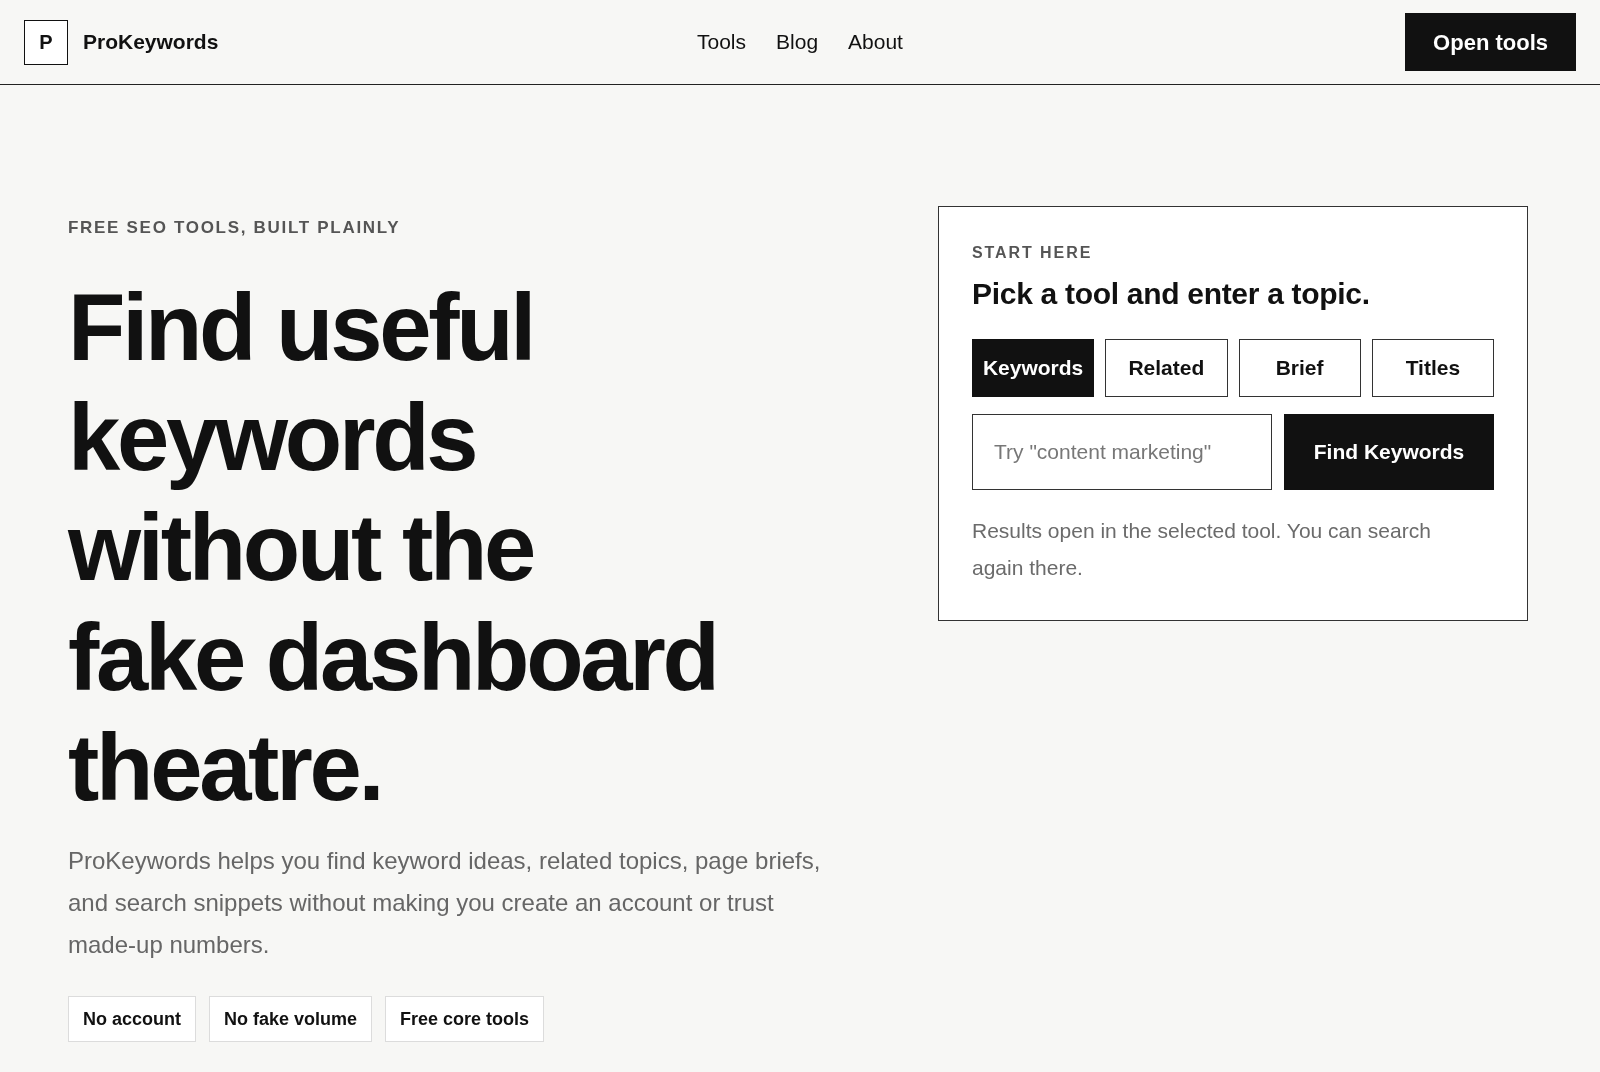 The height and width of the screenshot is (1072, 1600). What do you see at coordinates (46, 42) in the screenshot?
I see `logo-mark: P` at bounding box center [46, 42].